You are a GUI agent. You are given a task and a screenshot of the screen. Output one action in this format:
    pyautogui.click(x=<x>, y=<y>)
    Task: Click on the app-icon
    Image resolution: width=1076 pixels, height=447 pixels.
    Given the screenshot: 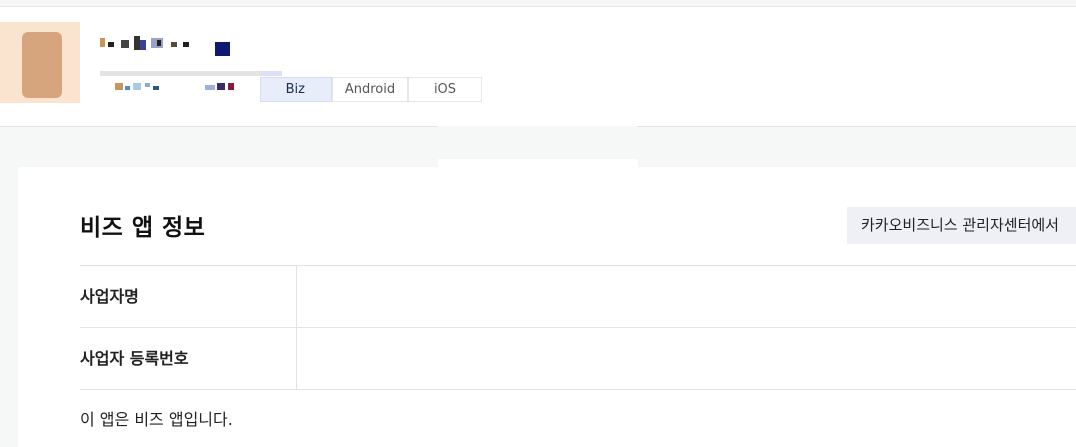 What is the action you would take?
    pyautogui.click(x=40, y=66)
    